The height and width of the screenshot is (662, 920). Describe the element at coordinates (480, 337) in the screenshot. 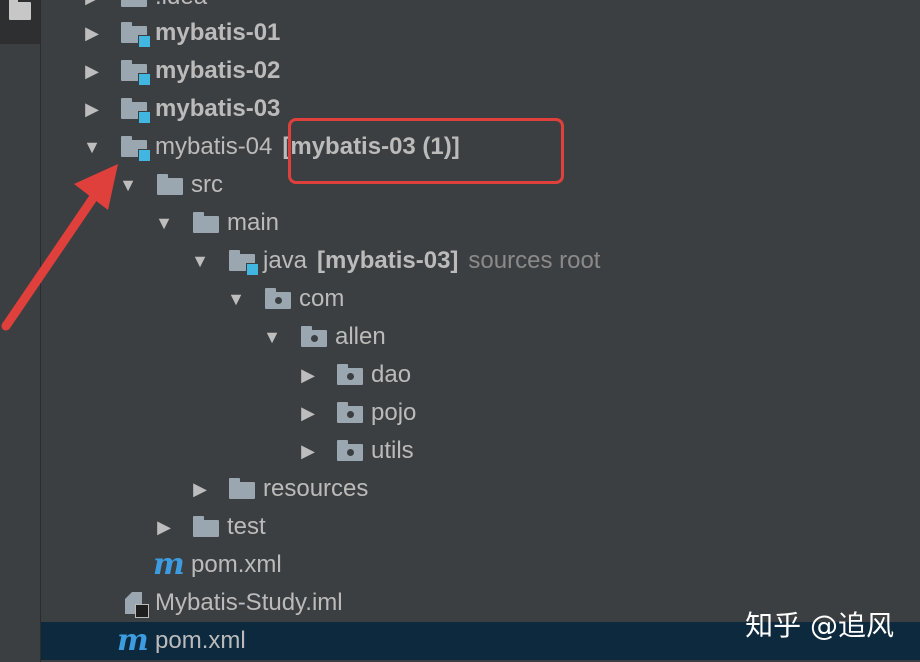

I see `tree-row-allen: ▼ allen` at that location.